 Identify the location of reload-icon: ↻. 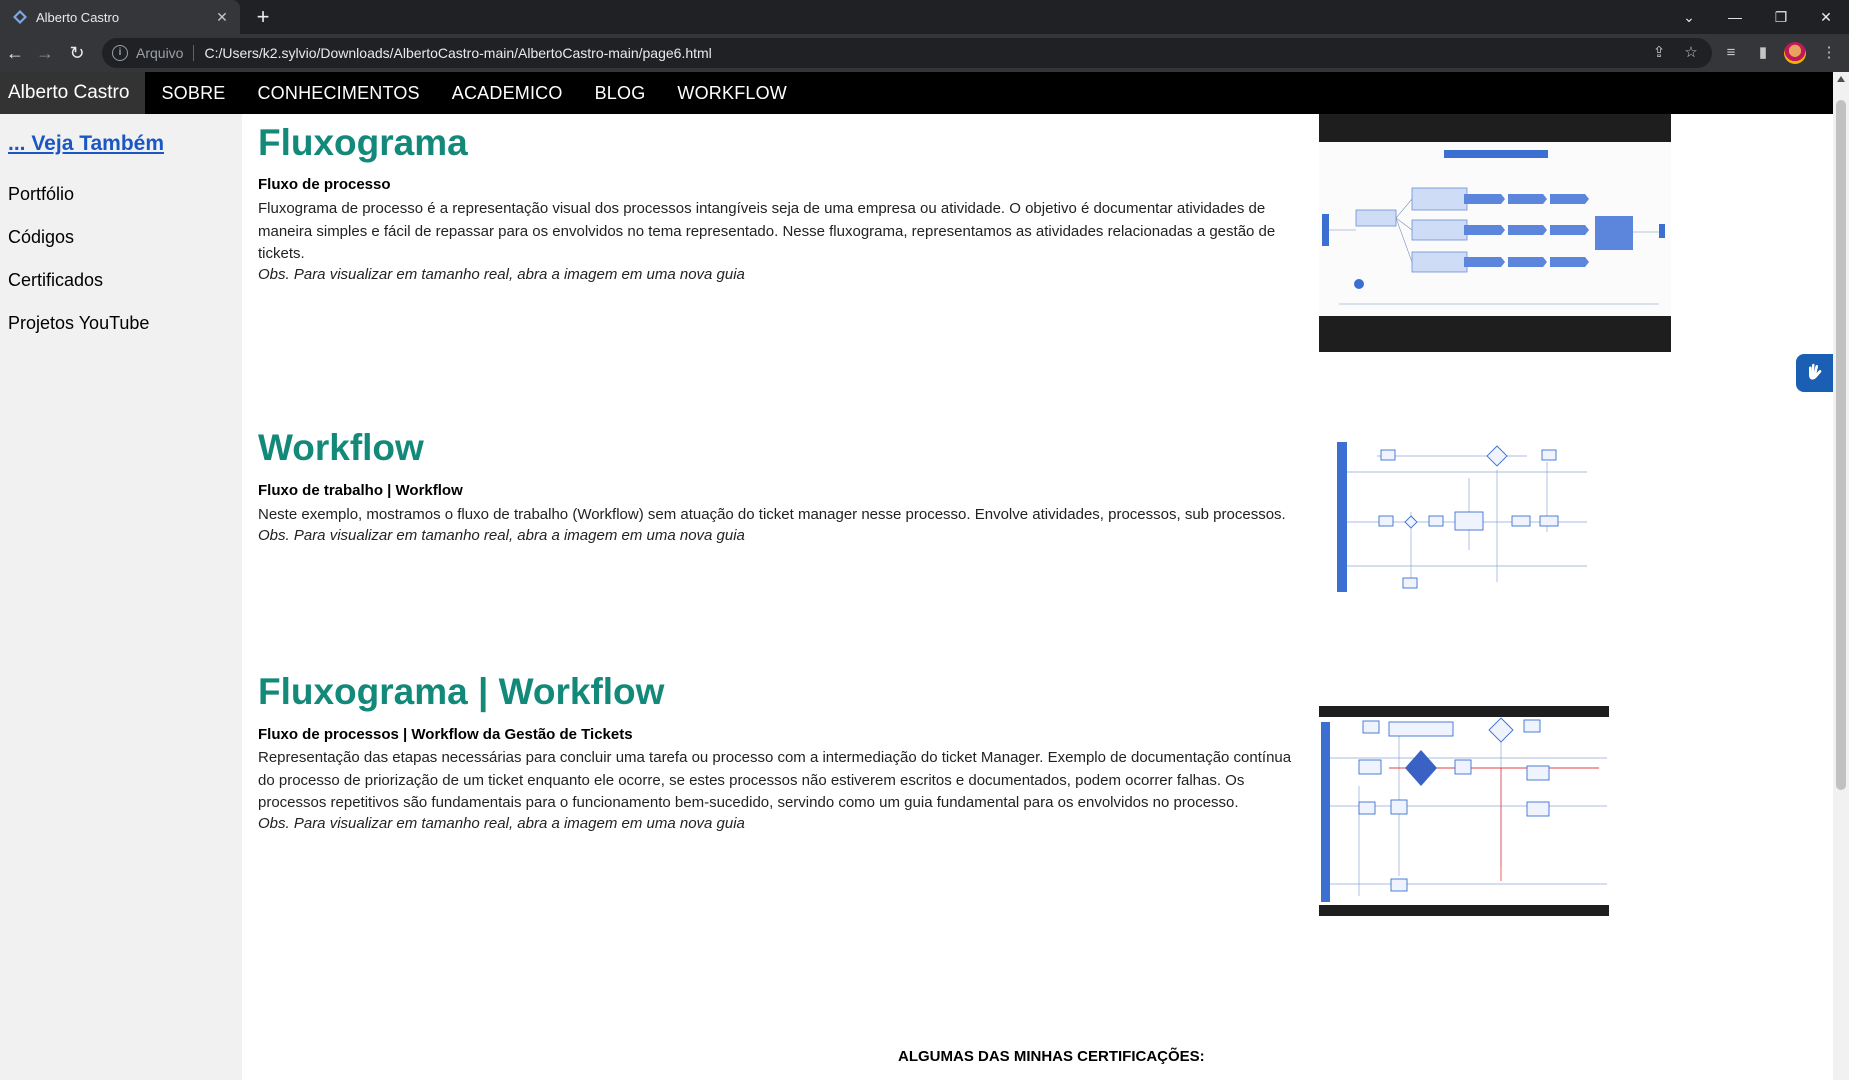
(77, 53).